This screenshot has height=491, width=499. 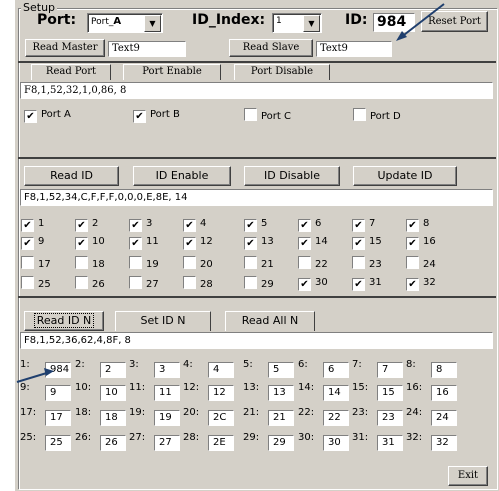 What do you see at coordinates (420, 22) in the screenshot?
I see `arrow-to-id-field` at bounding box center [420, 22].